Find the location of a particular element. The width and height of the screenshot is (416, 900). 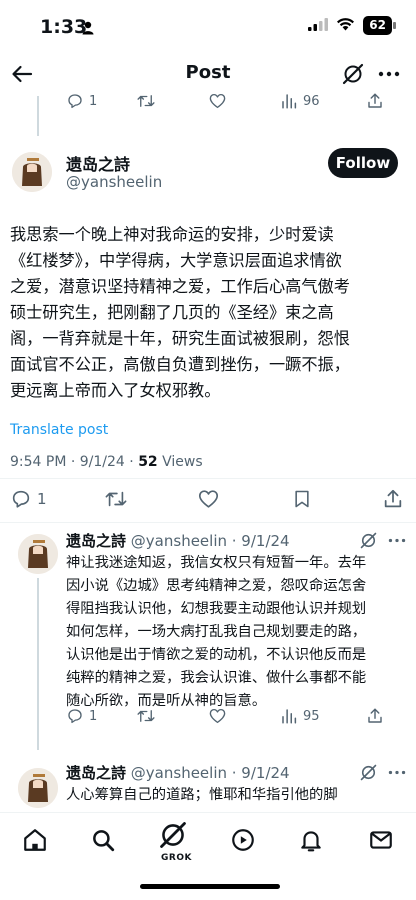

tweet-line: 面试官不公正，高傲自负遭到挫伤，一蹶不振， is located at coordinates (180, 364).